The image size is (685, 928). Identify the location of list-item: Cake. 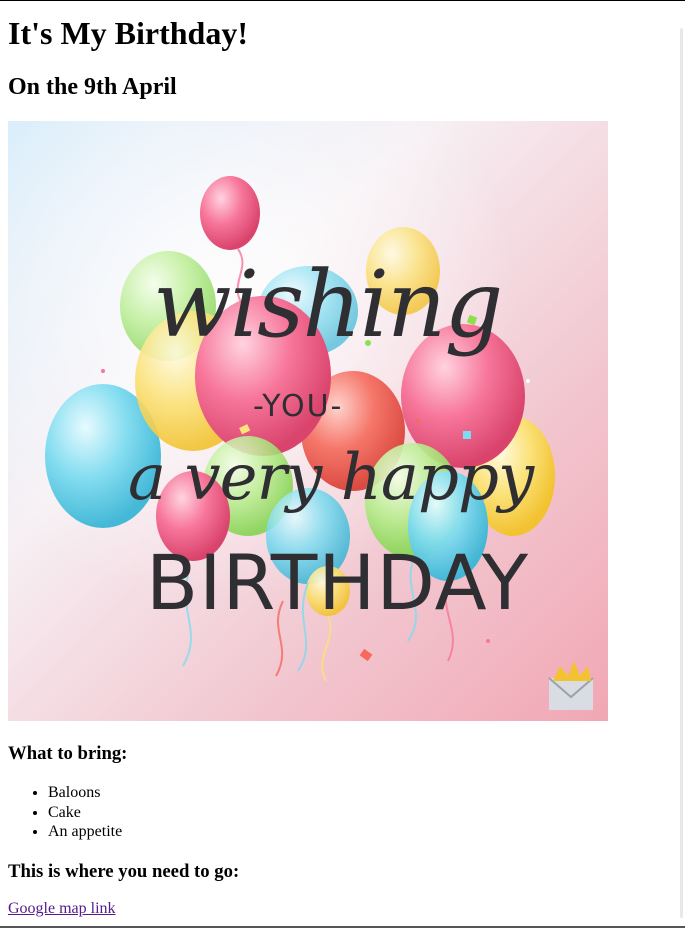
(85, 813).